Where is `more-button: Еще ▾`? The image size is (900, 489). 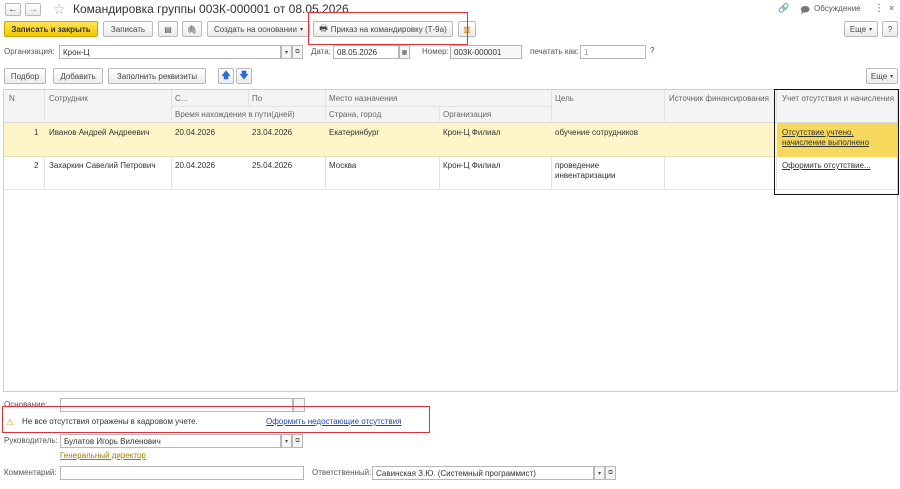
more-button: Еще ▾ is located at coordinates (861, 29).